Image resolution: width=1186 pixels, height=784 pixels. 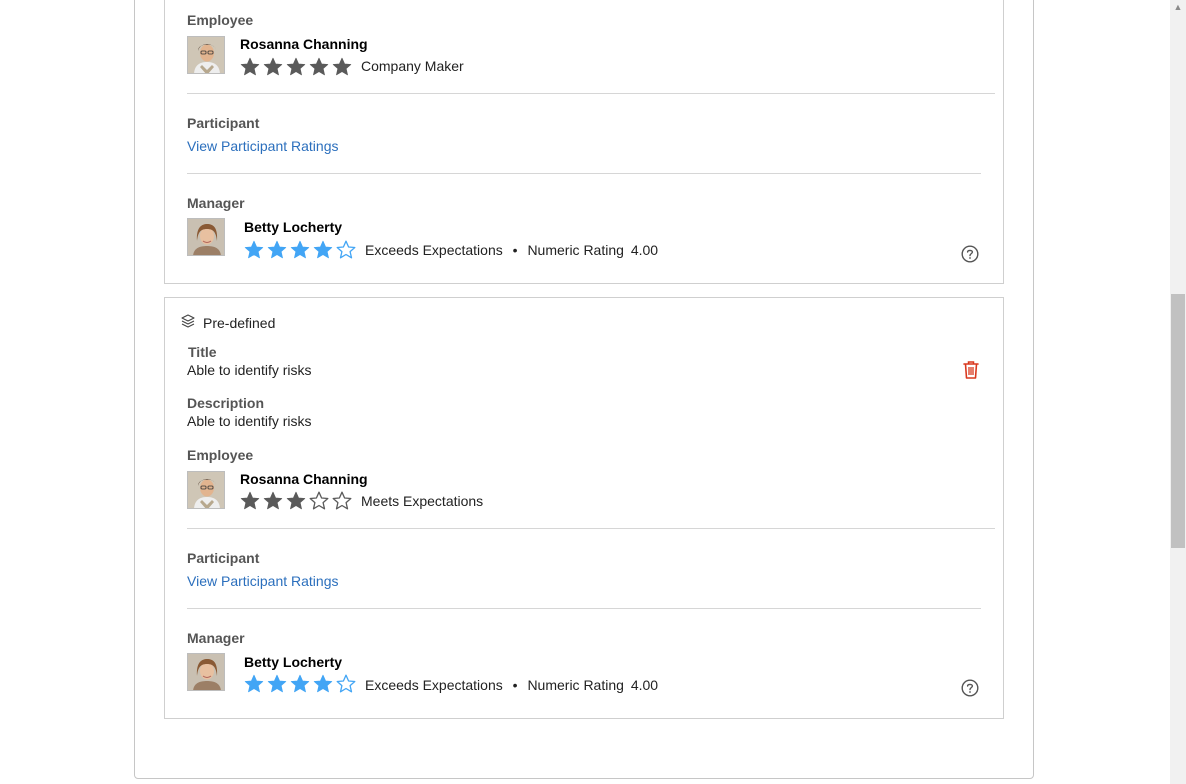 I want to click on vertical-scrollbar: ▲, so click(x=1178, y=392).